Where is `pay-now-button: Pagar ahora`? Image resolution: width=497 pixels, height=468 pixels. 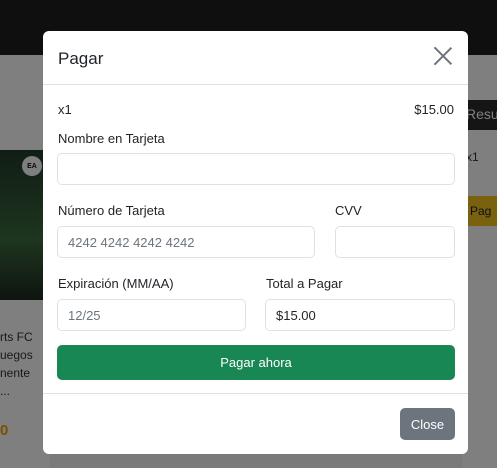 pay-now-button: Pagar ahora is located at coordinates (256, 362).